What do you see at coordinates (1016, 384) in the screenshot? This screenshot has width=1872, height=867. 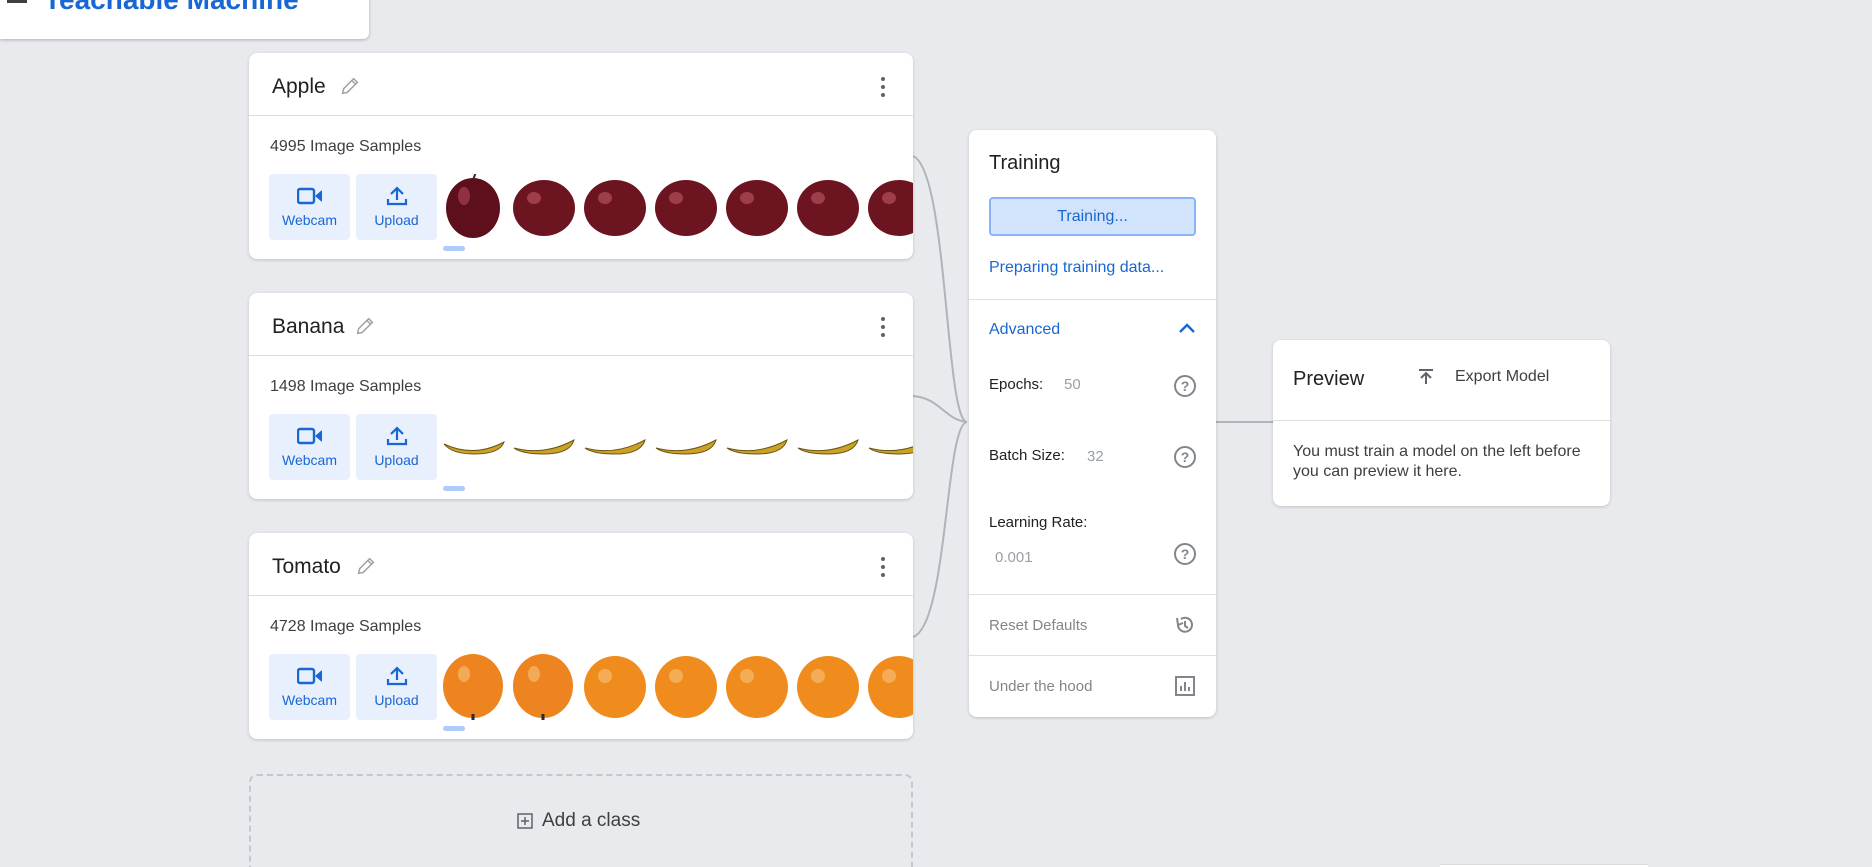 I see `epochs-label: Epochs:` at bounding box center [1016, 384].